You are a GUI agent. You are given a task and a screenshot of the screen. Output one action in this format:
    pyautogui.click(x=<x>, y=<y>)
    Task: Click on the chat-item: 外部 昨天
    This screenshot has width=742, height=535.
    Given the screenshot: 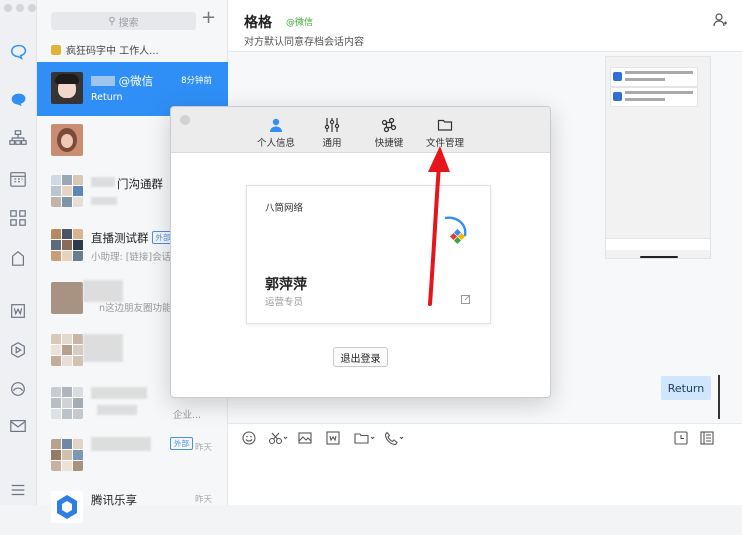 What is the action you would take?
    pyautogui.click(x=132, y=456)
    